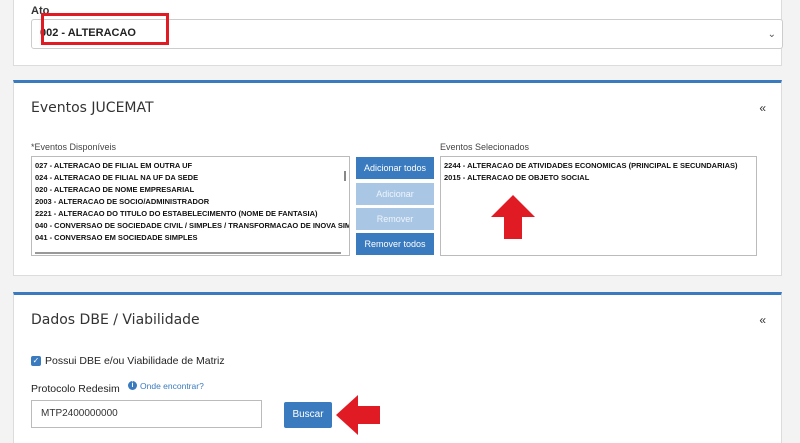 Image resolution: width=800 pixels, height=443 pixels. What do you see at coordinates (308, 415) in the screenshot?
I see `buscar-button: Buscar` at bounding box center [308, 415].